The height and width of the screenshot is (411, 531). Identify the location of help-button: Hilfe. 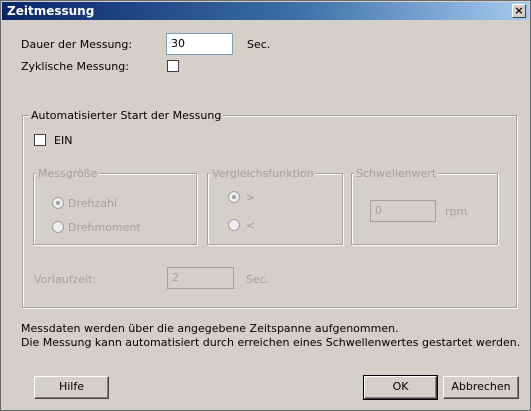
(71, 387).